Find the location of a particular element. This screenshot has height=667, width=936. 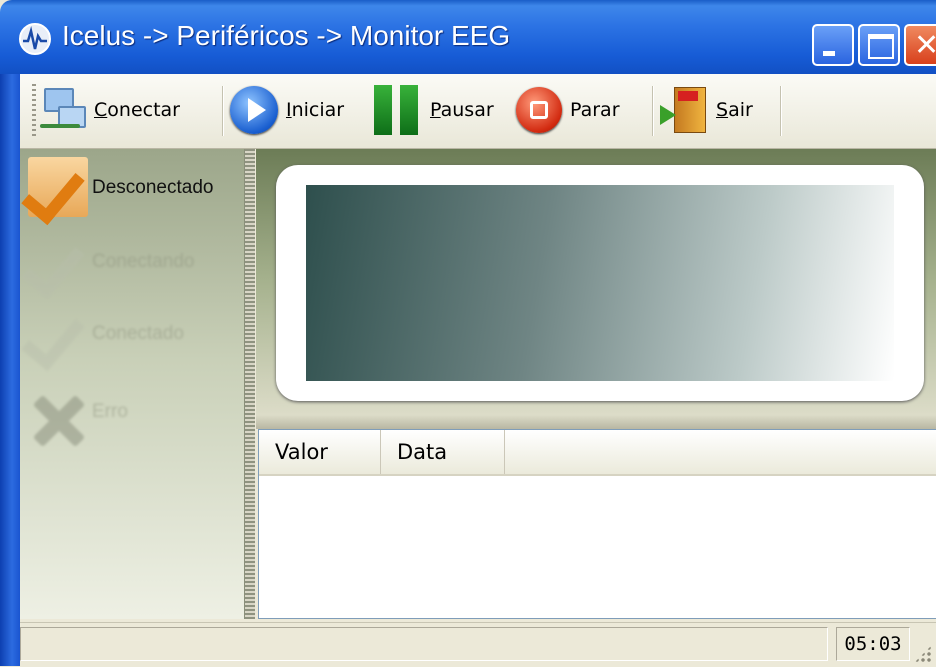

list-header: Valor Data is located at coordinates (597, 453).